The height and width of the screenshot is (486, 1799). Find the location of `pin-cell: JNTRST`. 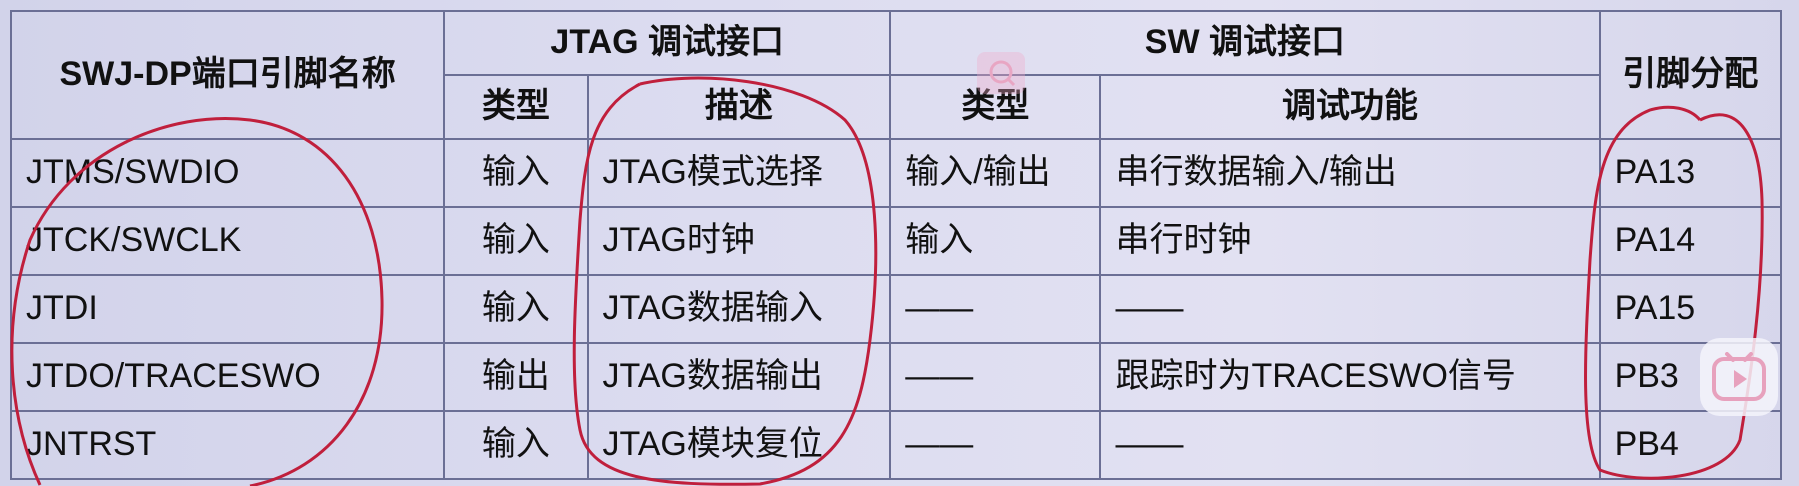

pin-cell: JNTRST is located at coordinates (227, 445).